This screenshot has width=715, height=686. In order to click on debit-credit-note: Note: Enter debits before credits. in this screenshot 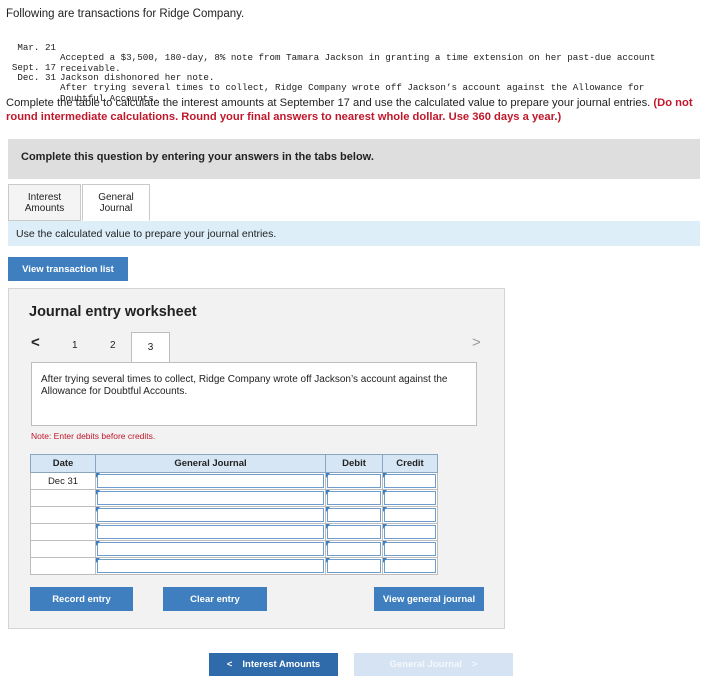, I will do `click(93, 436)`.